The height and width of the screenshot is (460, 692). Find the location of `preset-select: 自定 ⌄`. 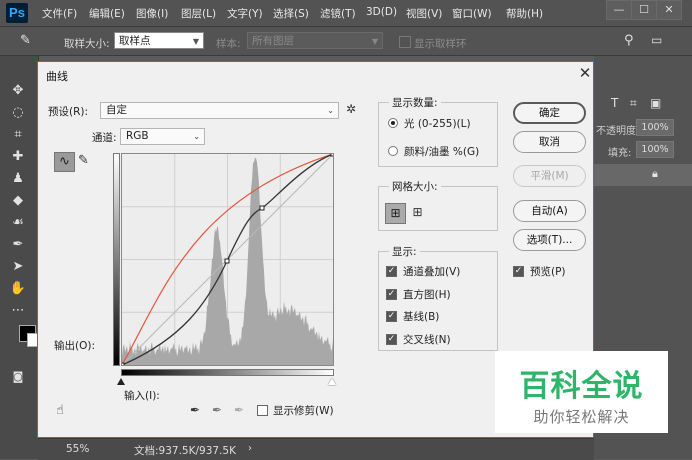

preset-select: 自定 ⌄ is located at coordinates (219, 110).